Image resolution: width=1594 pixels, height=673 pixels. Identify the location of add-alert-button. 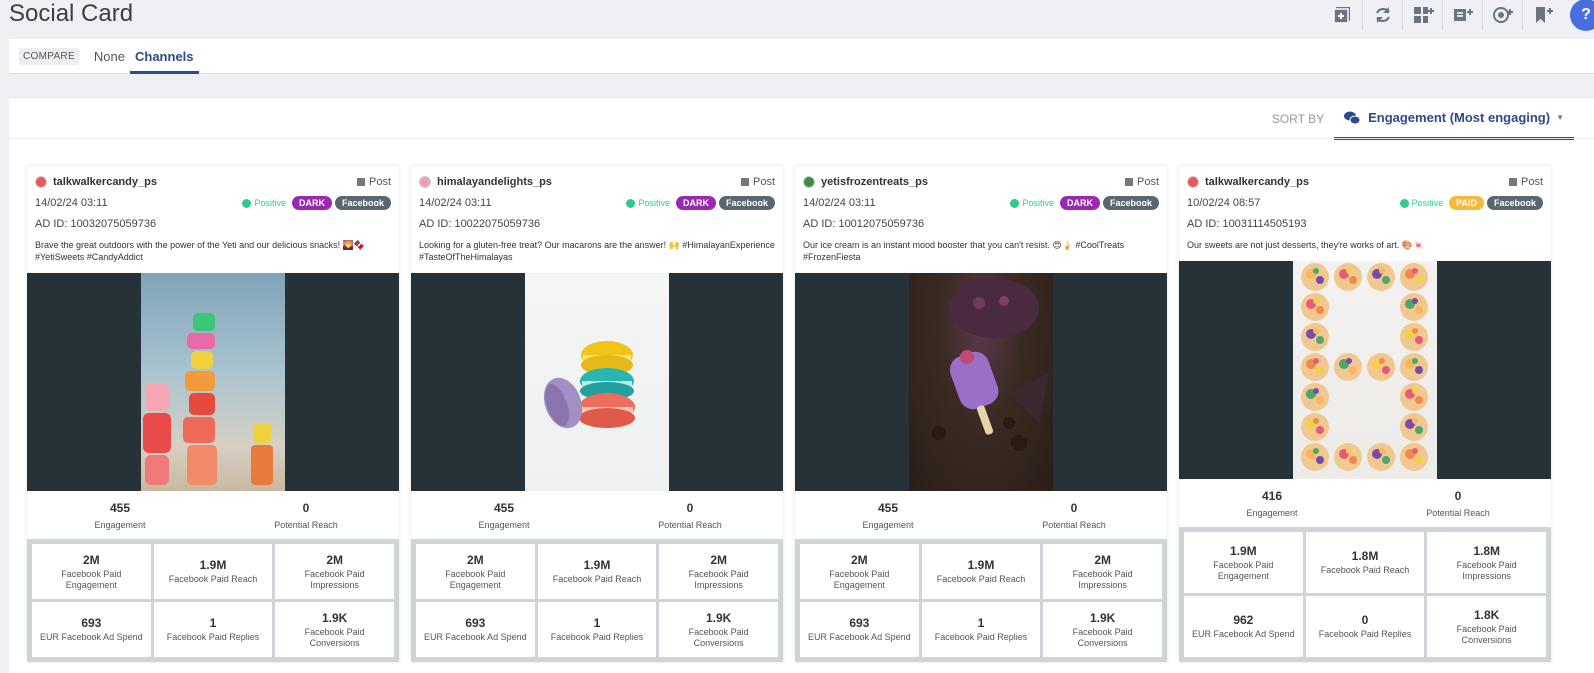
(1502, 15).